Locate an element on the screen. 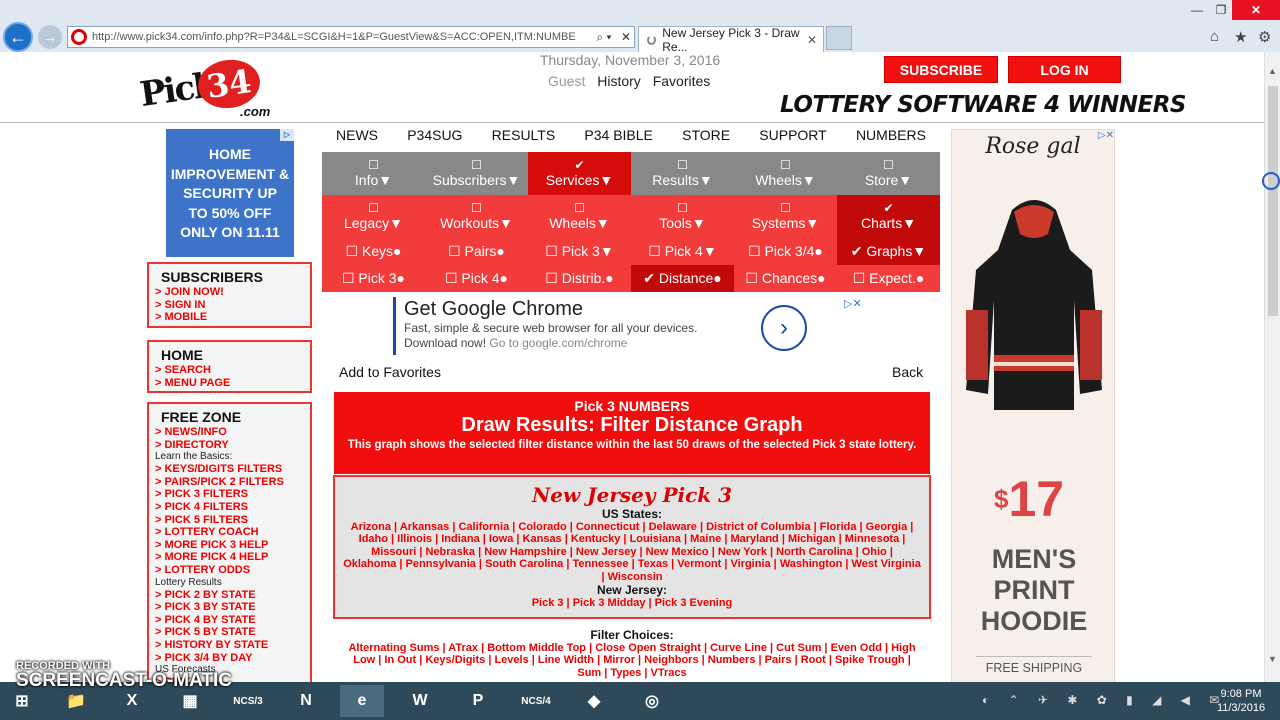  favorites-link: Favorites is located at coordinates (682, 81).